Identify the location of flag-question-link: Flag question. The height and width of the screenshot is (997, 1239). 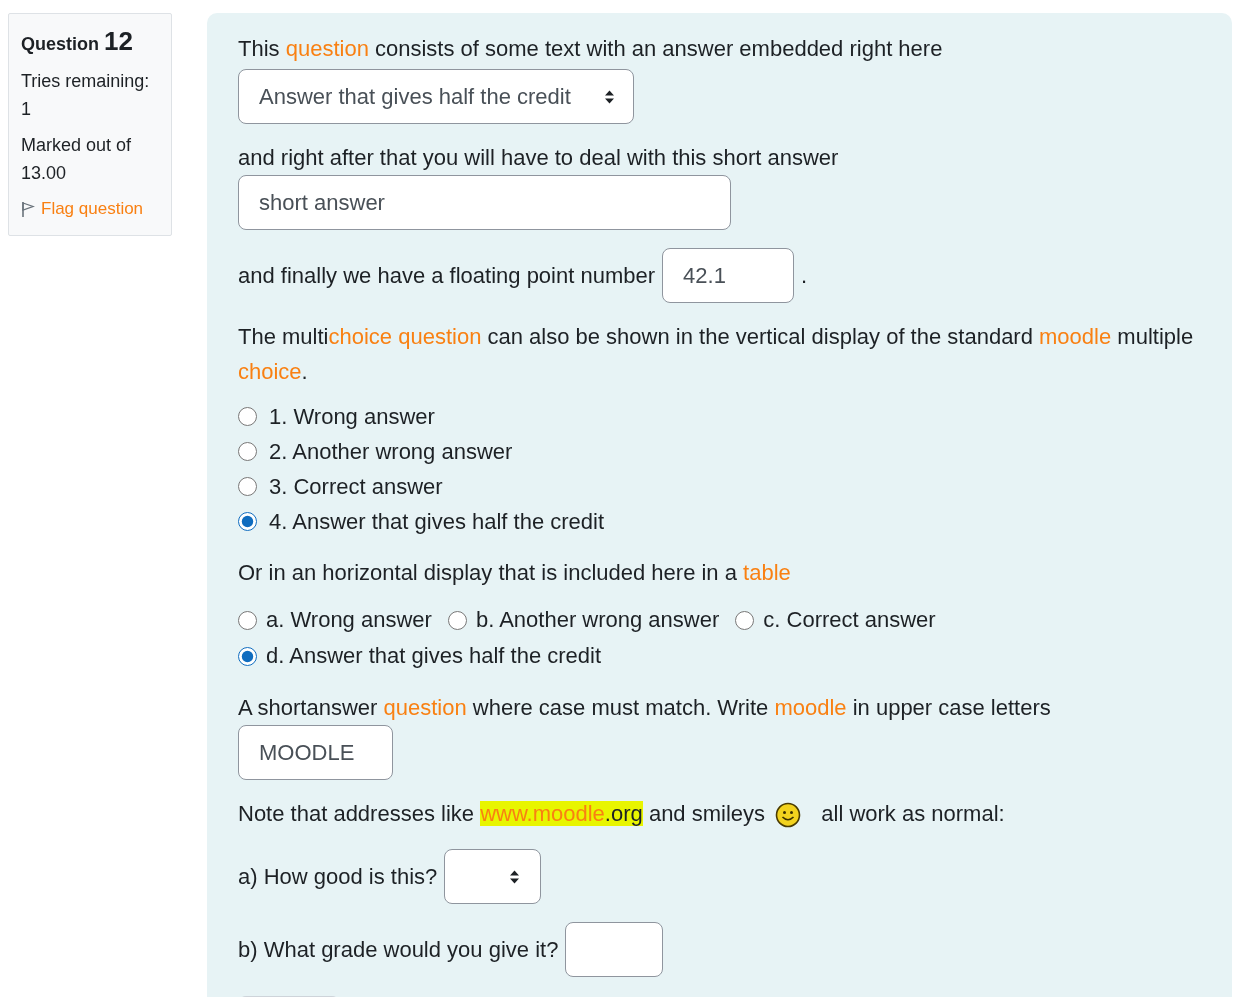
(82, 209).